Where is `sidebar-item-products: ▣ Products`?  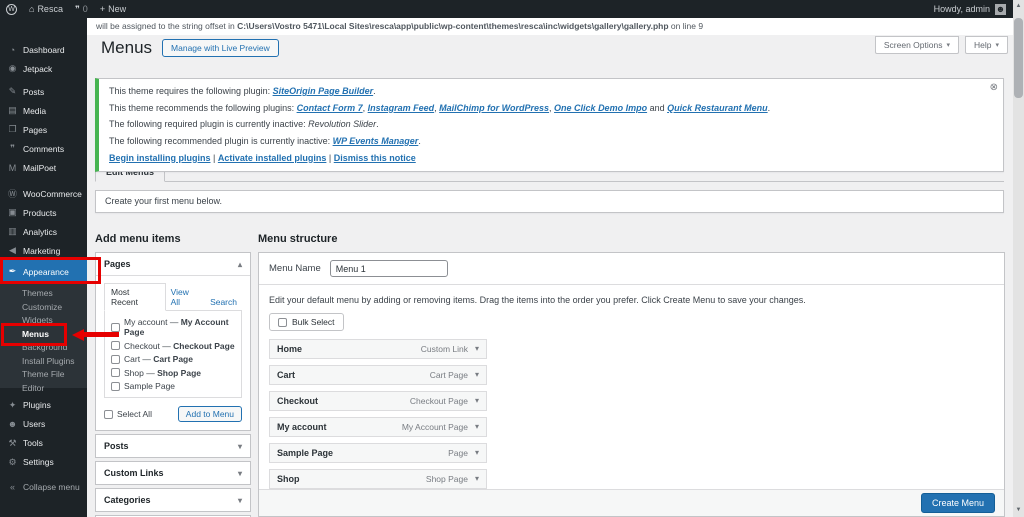 sidebar-item-products: ▣ Products is located at coordinates (43, 212).